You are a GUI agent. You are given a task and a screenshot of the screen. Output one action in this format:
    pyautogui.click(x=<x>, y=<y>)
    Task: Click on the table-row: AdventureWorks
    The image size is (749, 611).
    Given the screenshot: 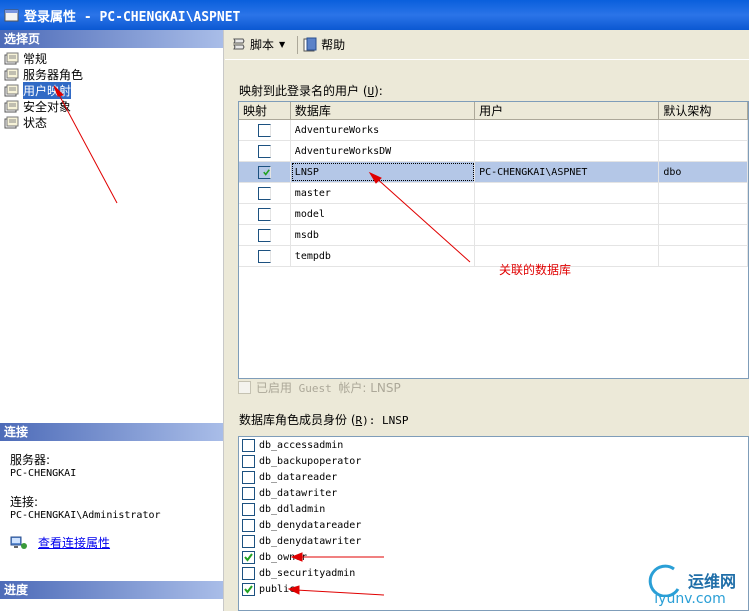 What is the action you would take?
    pyautogui.click(x=493, y=130)
    